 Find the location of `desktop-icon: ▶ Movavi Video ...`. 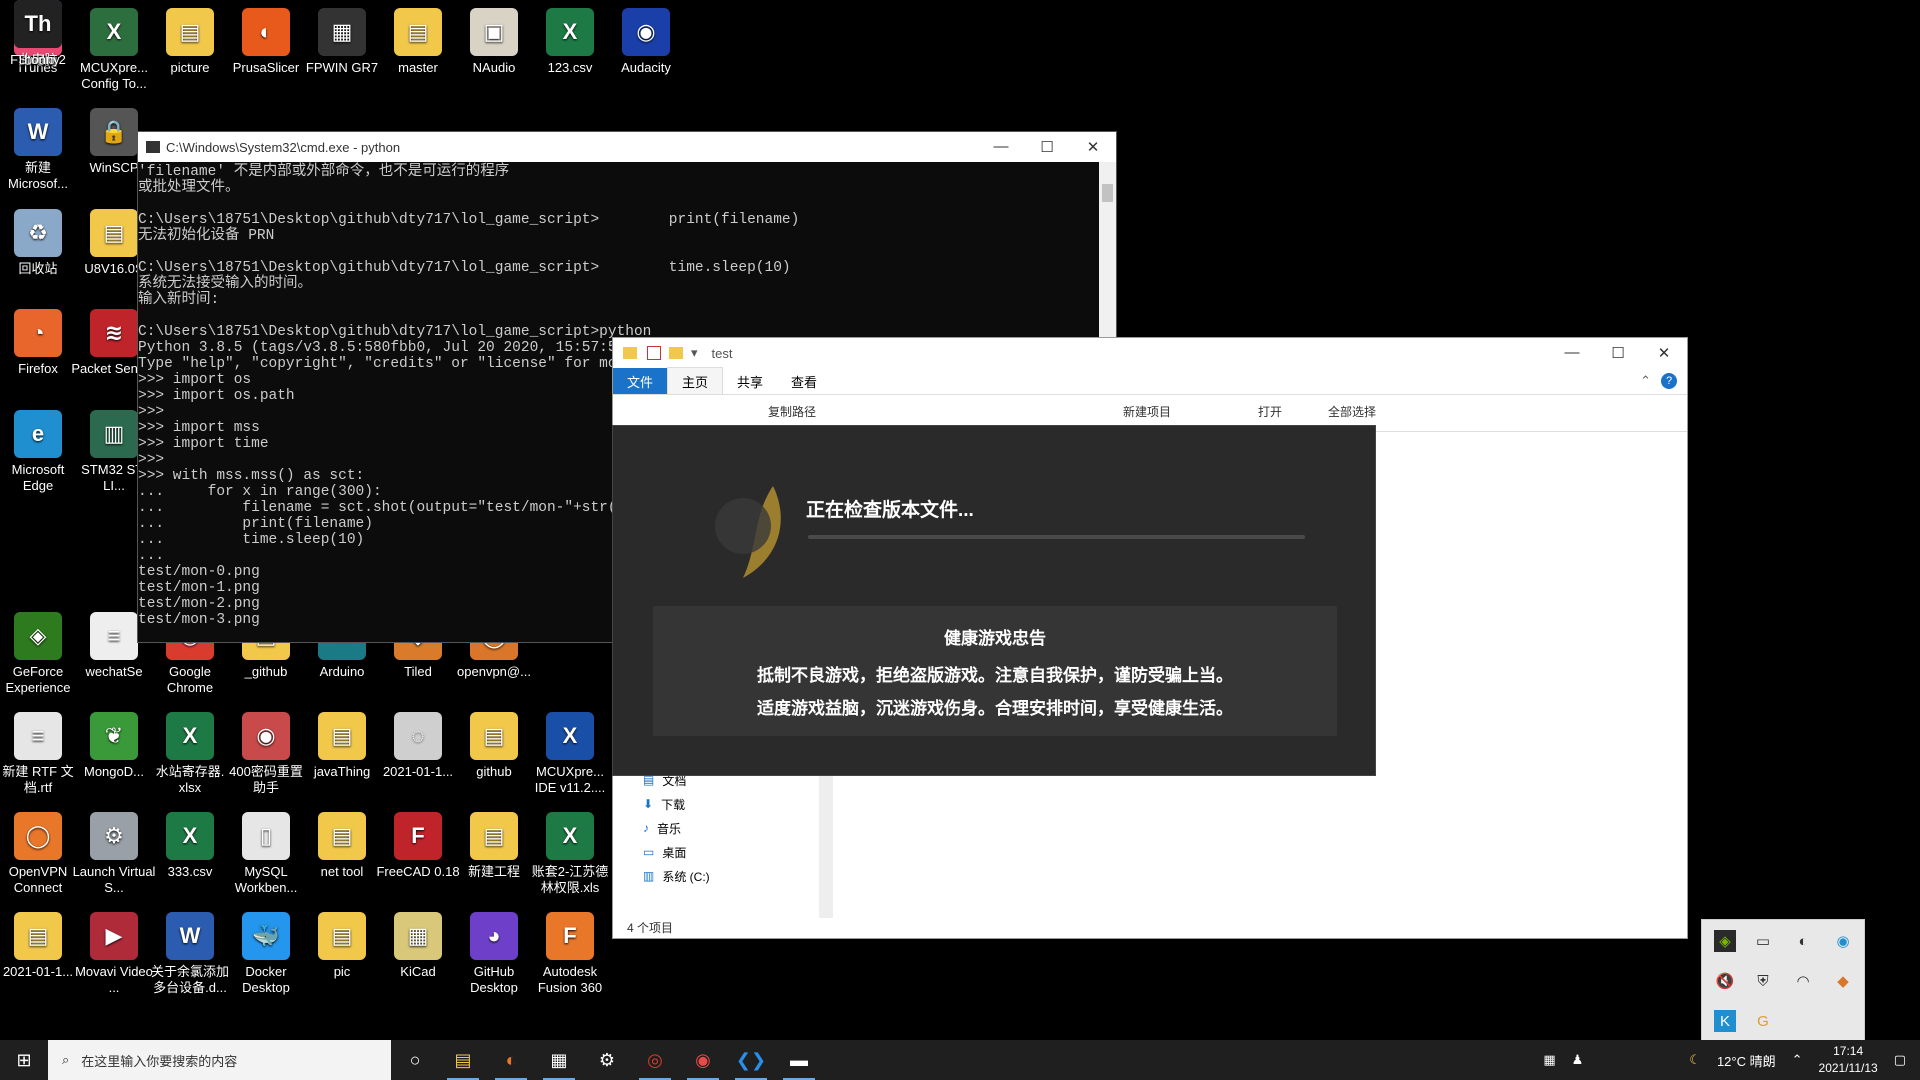

desktop-icon: ▶ Movavi Video ... is located at coordinates (114, 954).